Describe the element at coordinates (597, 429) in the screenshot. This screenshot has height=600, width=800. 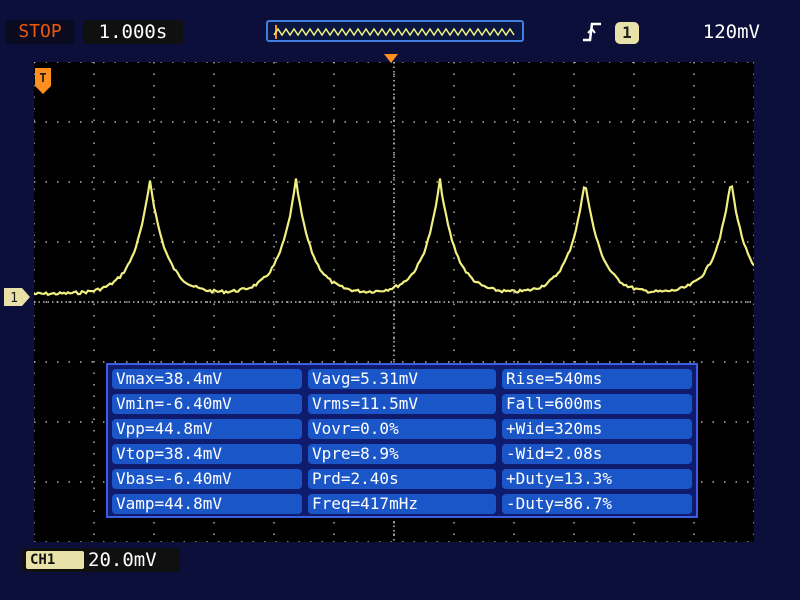
I see `measurement-value: +Wid=320ms` at that location.